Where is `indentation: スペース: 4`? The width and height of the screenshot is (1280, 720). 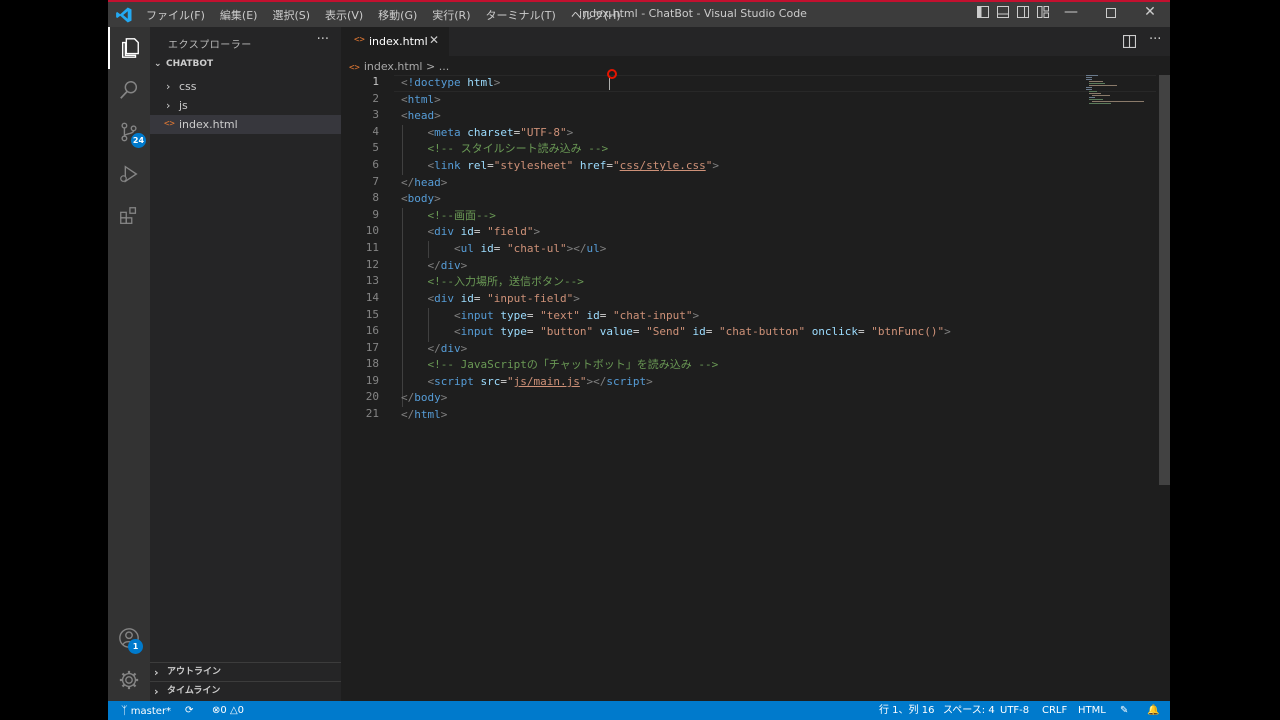
indentation: スペース: 4 is located at coordinates (969, 710).